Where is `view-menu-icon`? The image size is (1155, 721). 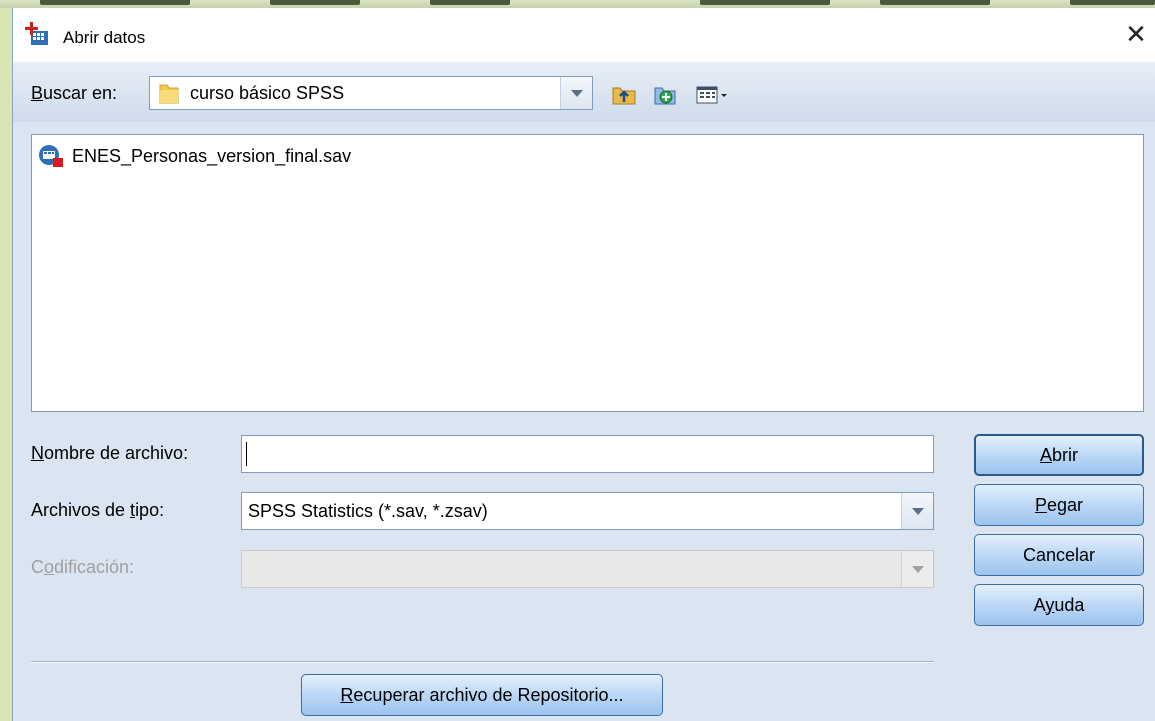
view-menu-icon is located at coordinates (713, 94).